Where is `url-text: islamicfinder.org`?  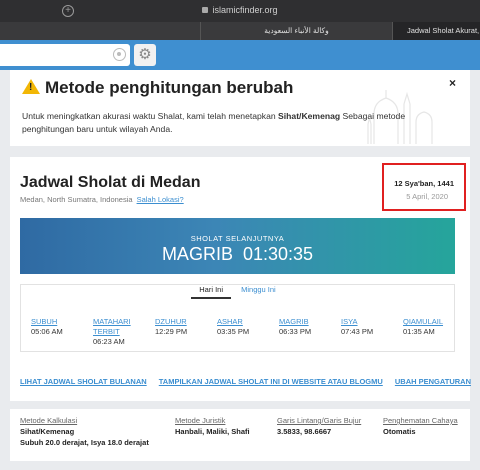 url-text: islamicfinder.org is located at coordinates (240, 10).